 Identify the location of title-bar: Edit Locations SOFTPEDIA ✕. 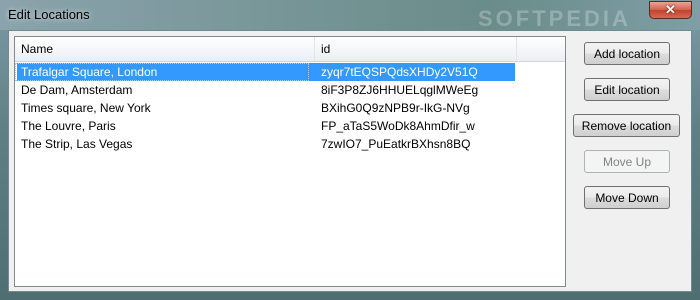
(350, 15).